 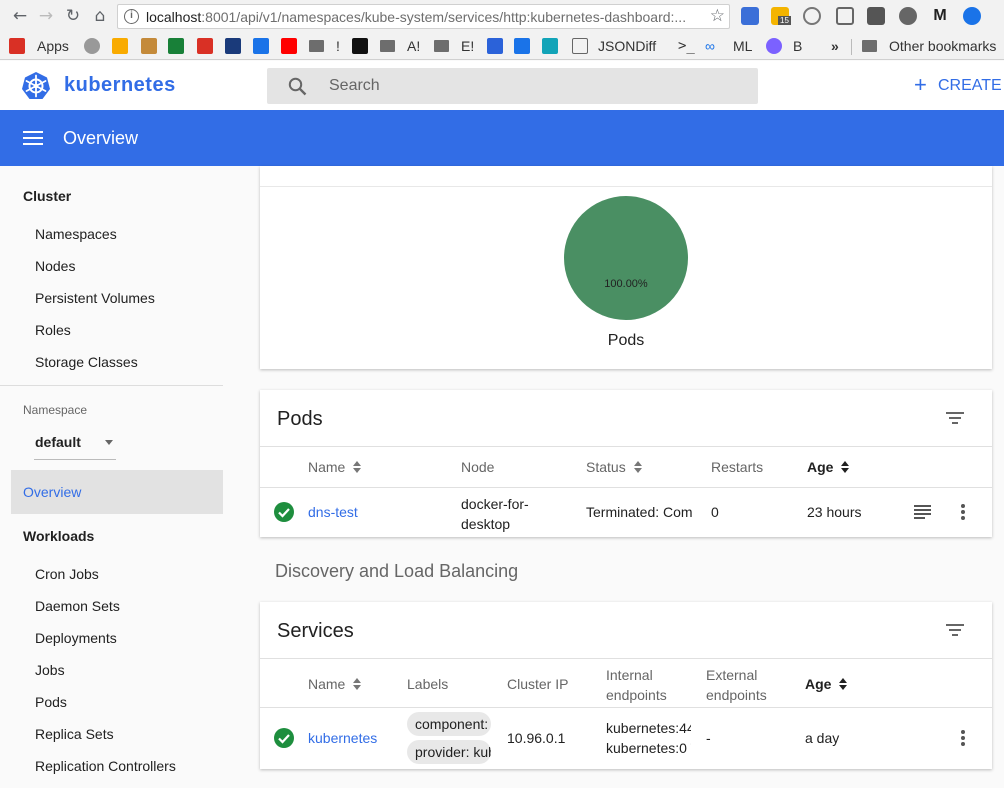 I want to click on bookmark-jsondiff: JSONDiff, so click(x=627, y=46).